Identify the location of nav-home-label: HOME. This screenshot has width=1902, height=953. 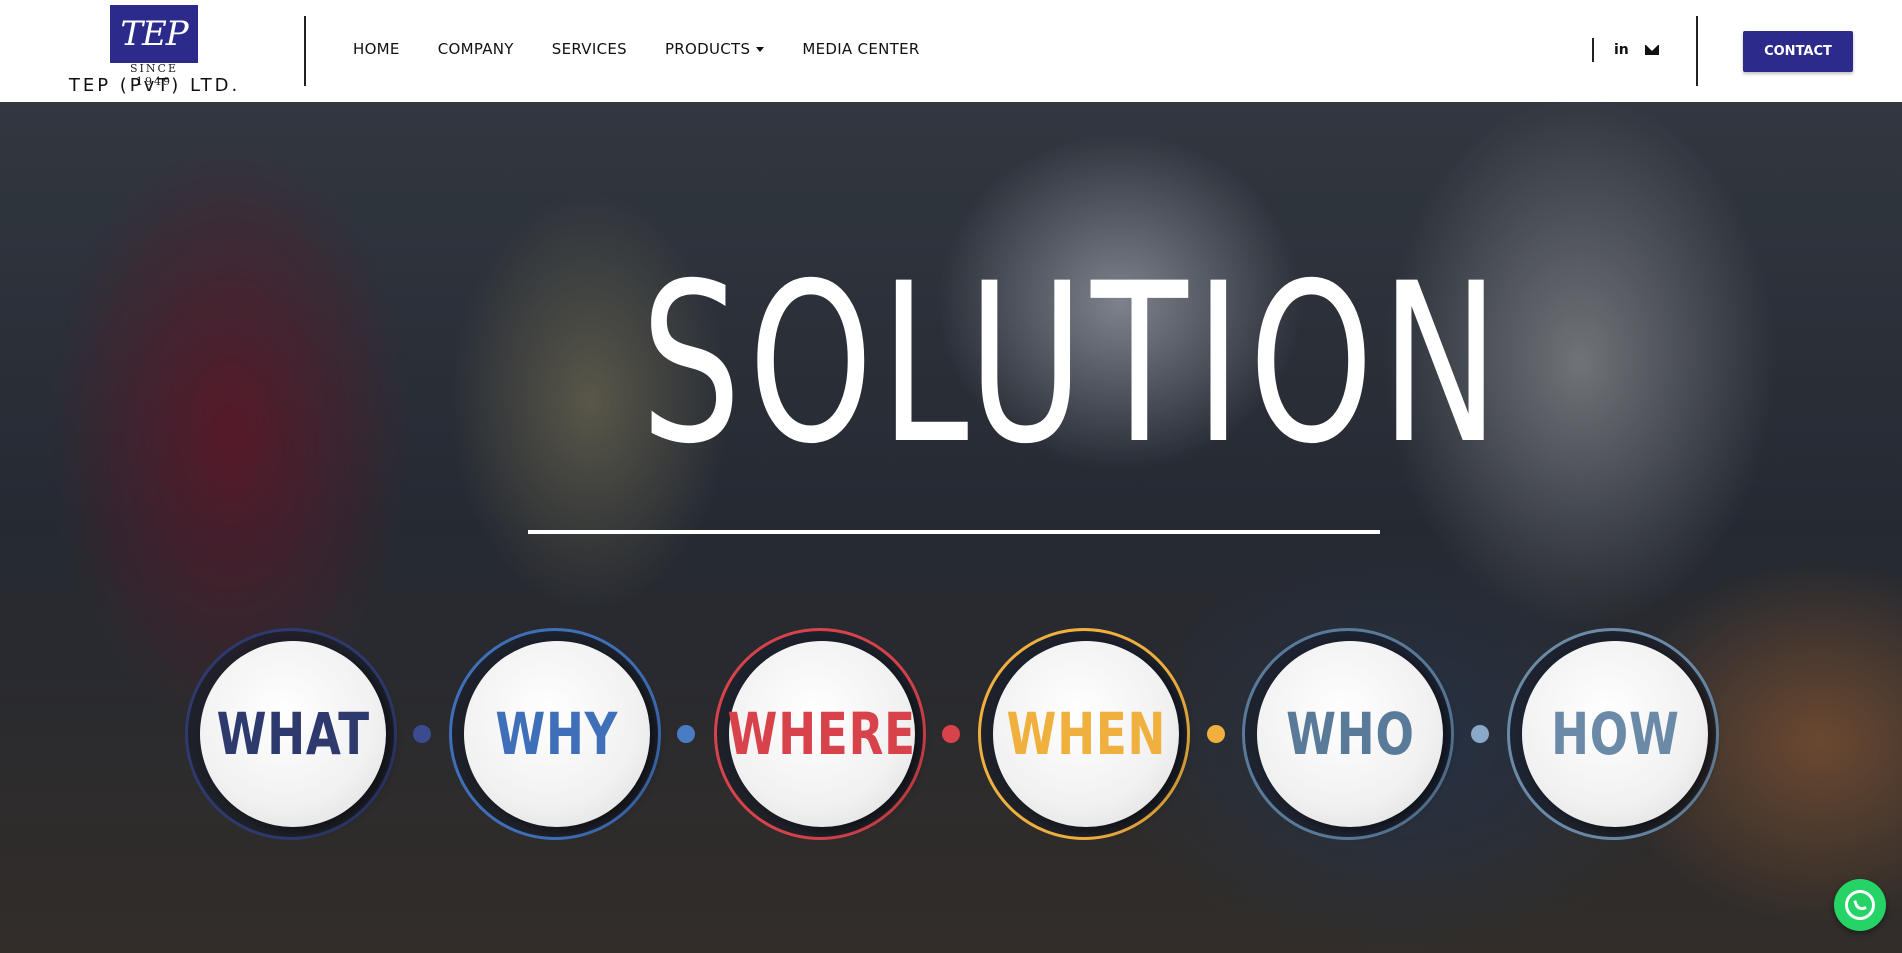
(376, 49).